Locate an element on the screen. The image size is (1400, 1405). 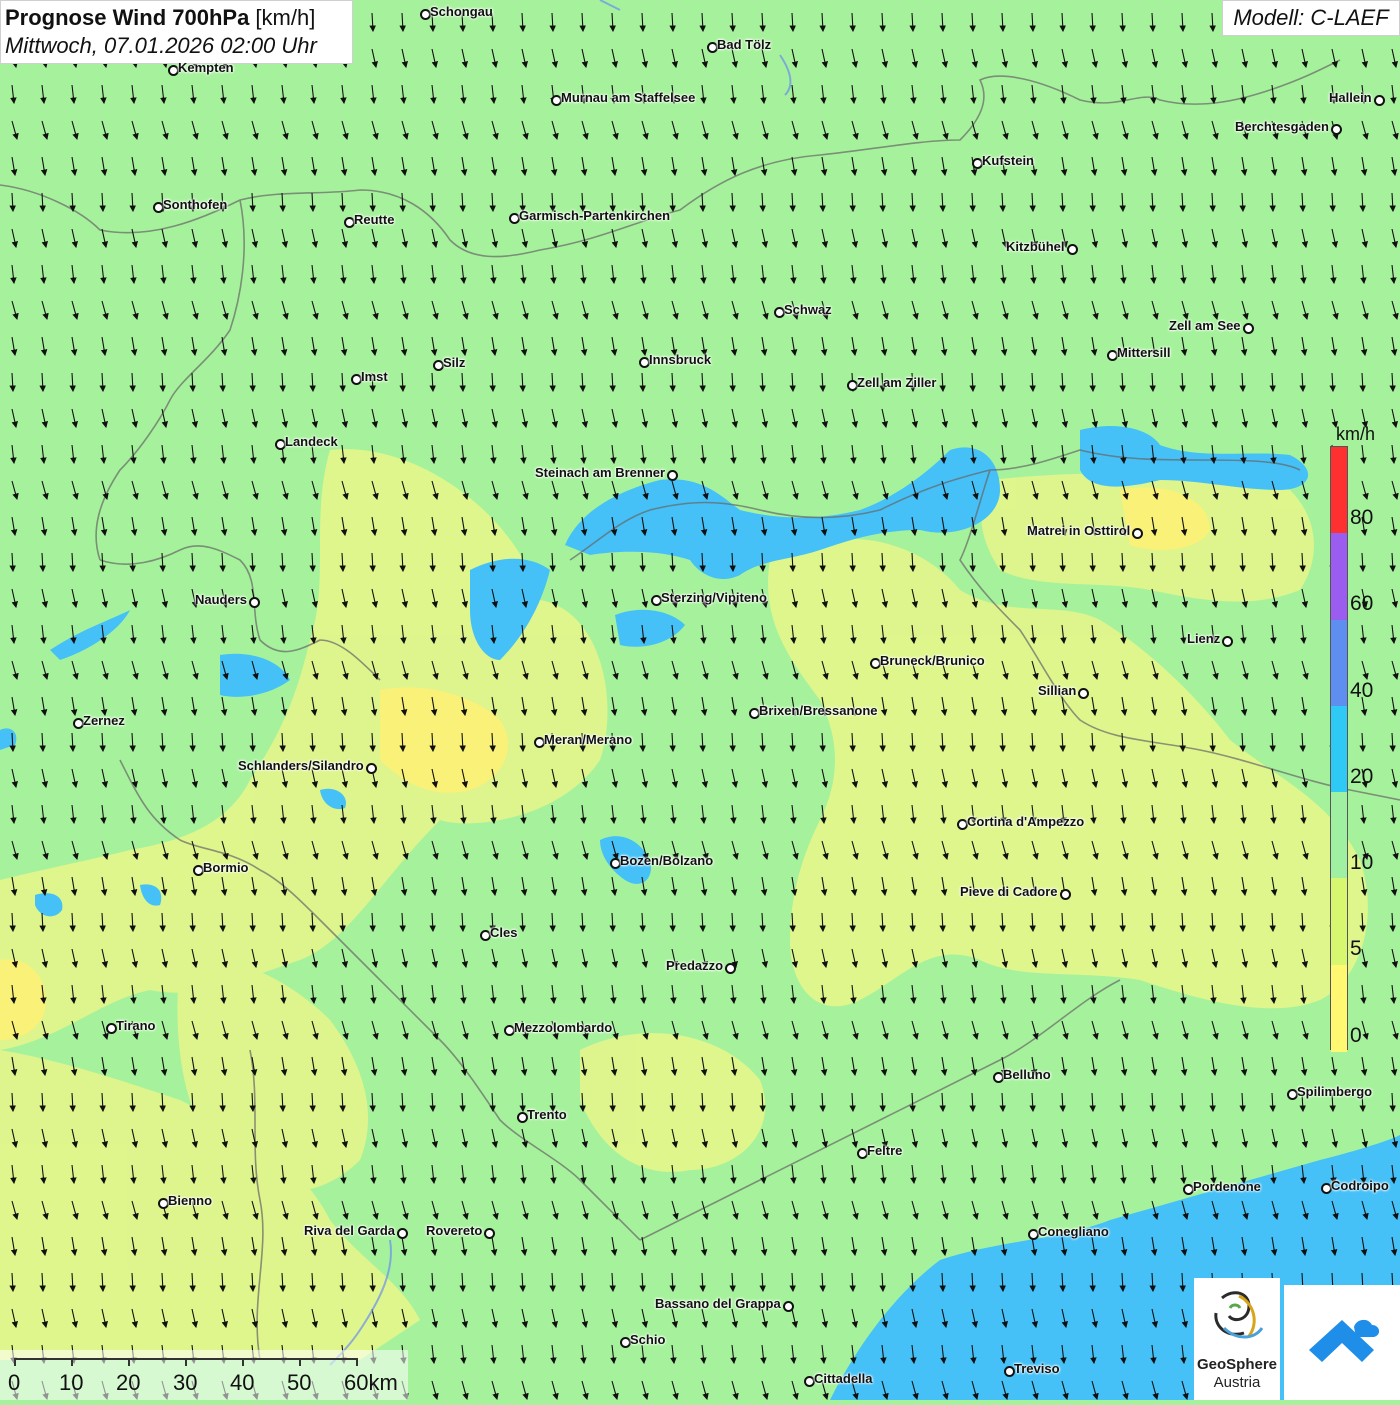
scale-label: 20 is located at coordinates (128, 1382).